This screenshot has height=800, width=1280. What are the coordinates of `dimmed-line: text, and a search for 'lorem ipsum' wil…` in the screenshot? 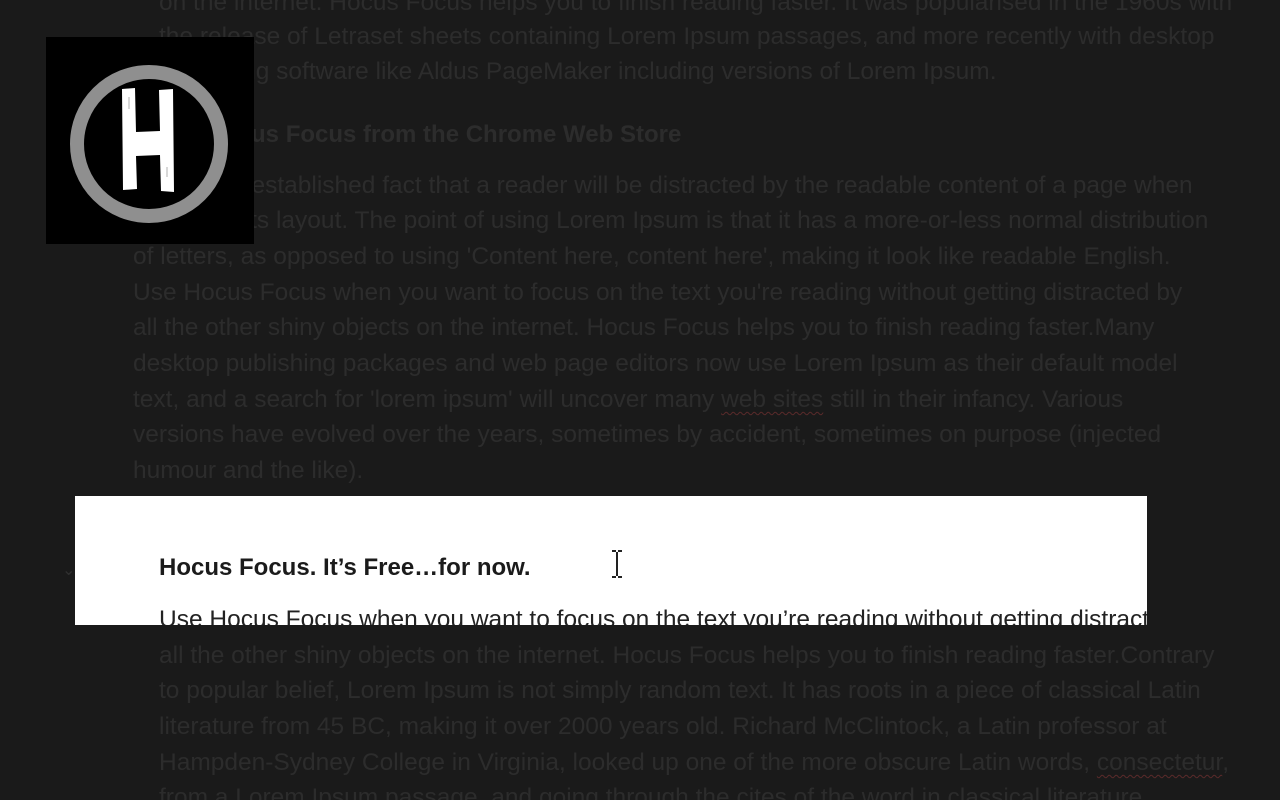 It's located at (628, 400).